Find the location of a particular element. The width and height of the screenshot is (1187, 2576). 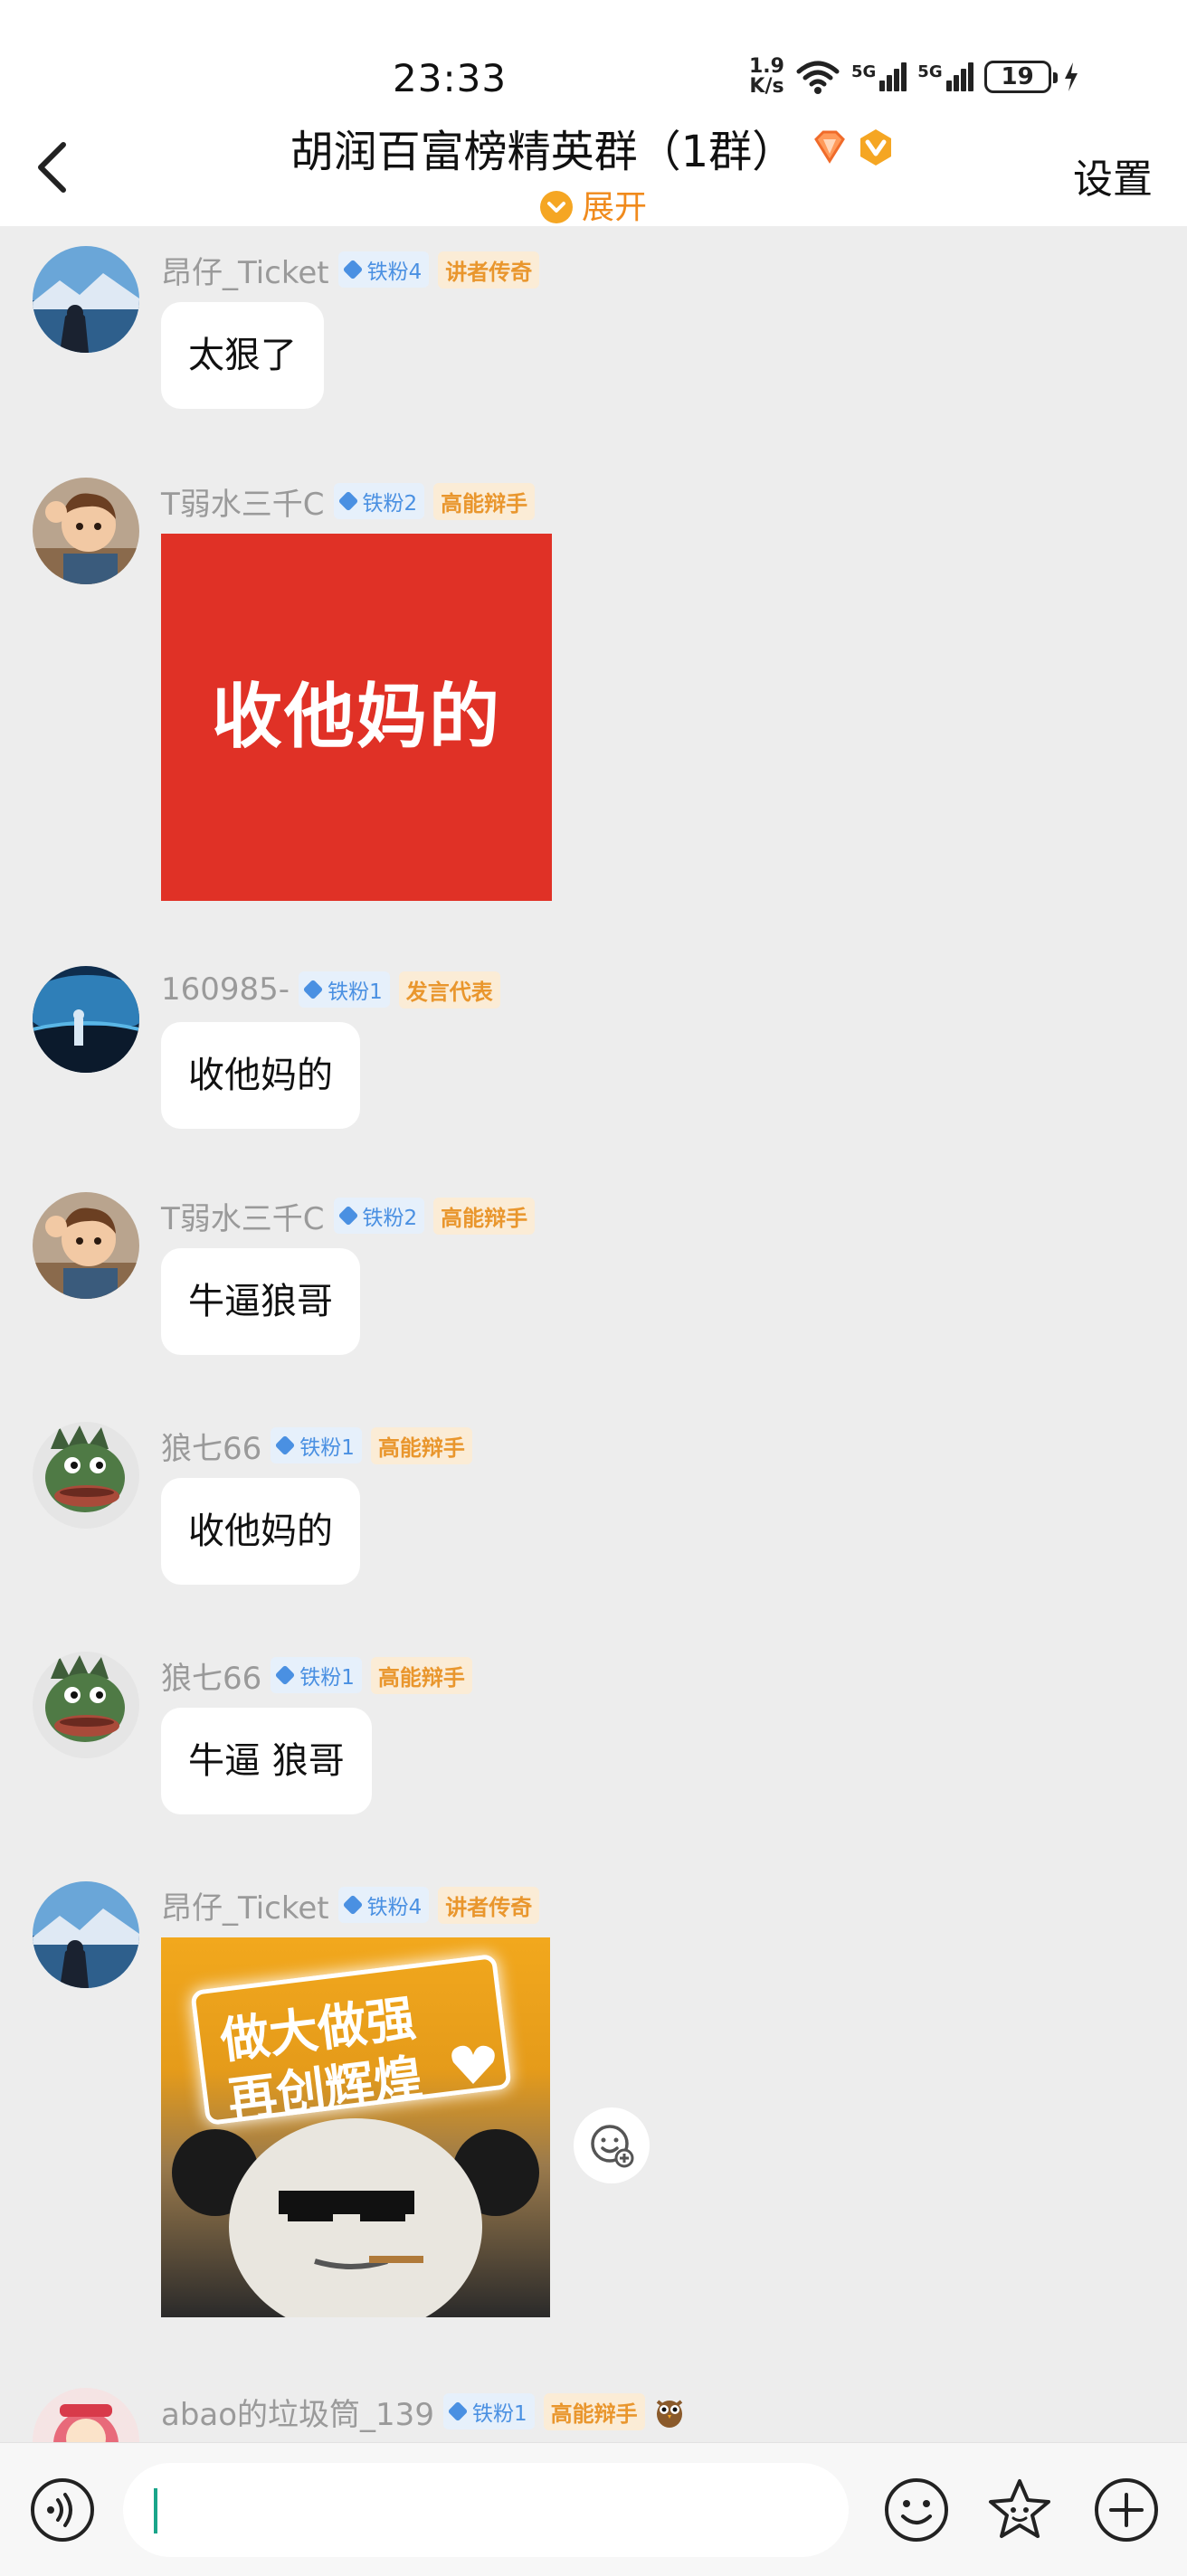

signal-2-label: 5G is located at coordinates (930, 72).